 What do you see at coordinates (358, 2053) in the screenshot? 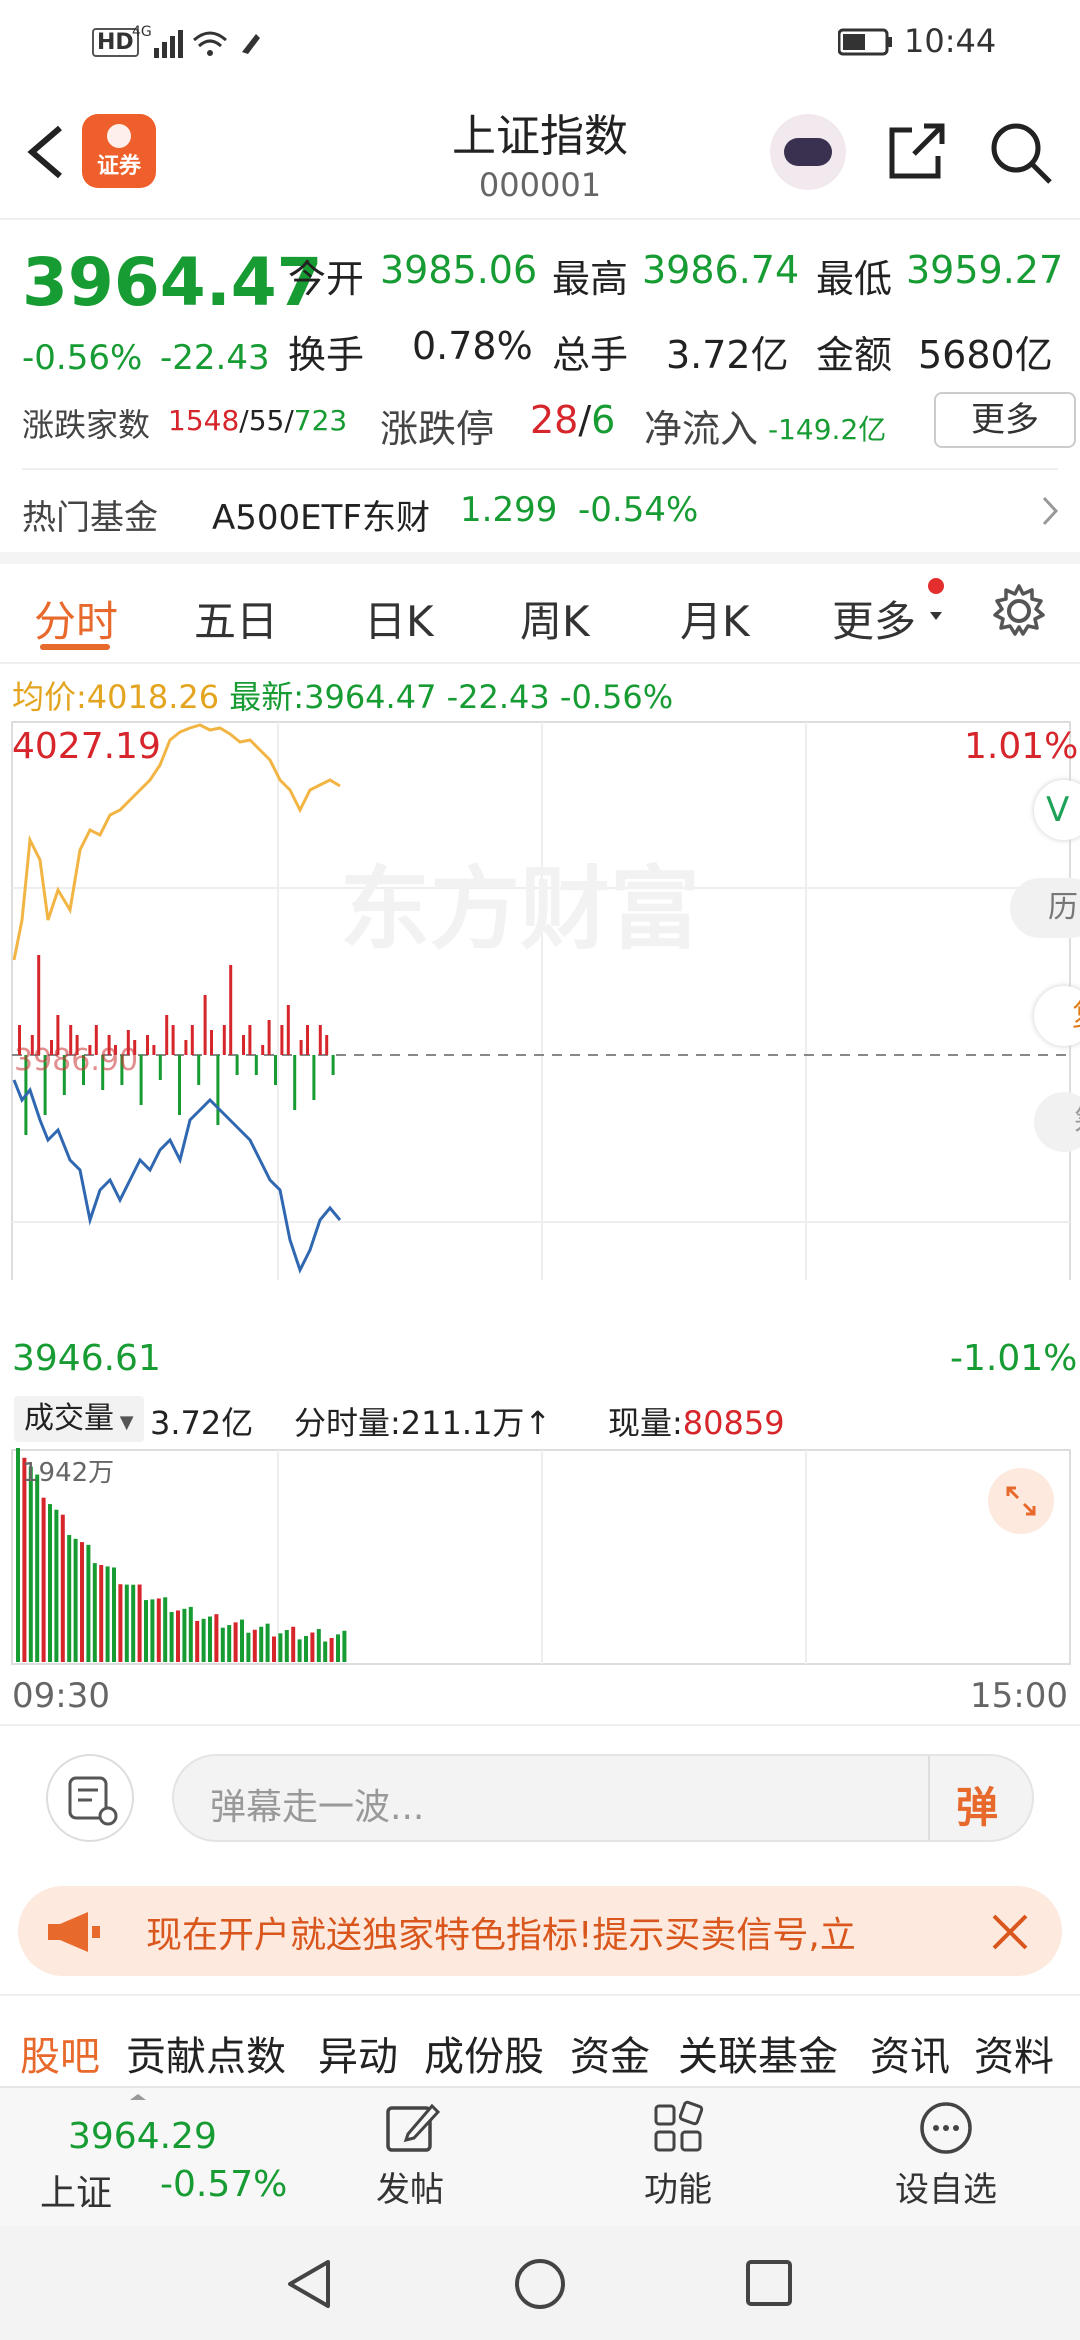
I see `tab-movements: 异动` at bounding box center [358, 2053].